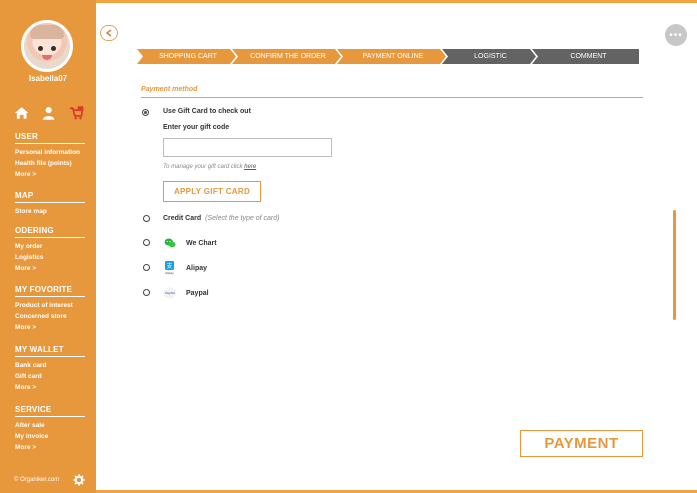  I want to click on menu-head-service: SERVICE, so click(50, 411).